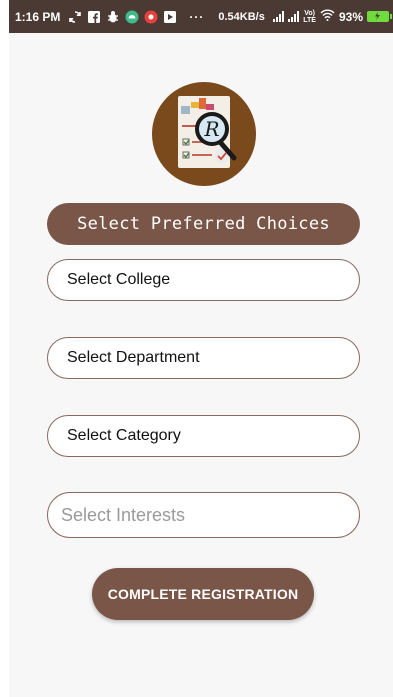 Image resolution: width=393 pixels, height=697 pixels. Describe the element at coordinates (119, 279) in the screenshot. I see `college-selector-label: Select College` at that location.